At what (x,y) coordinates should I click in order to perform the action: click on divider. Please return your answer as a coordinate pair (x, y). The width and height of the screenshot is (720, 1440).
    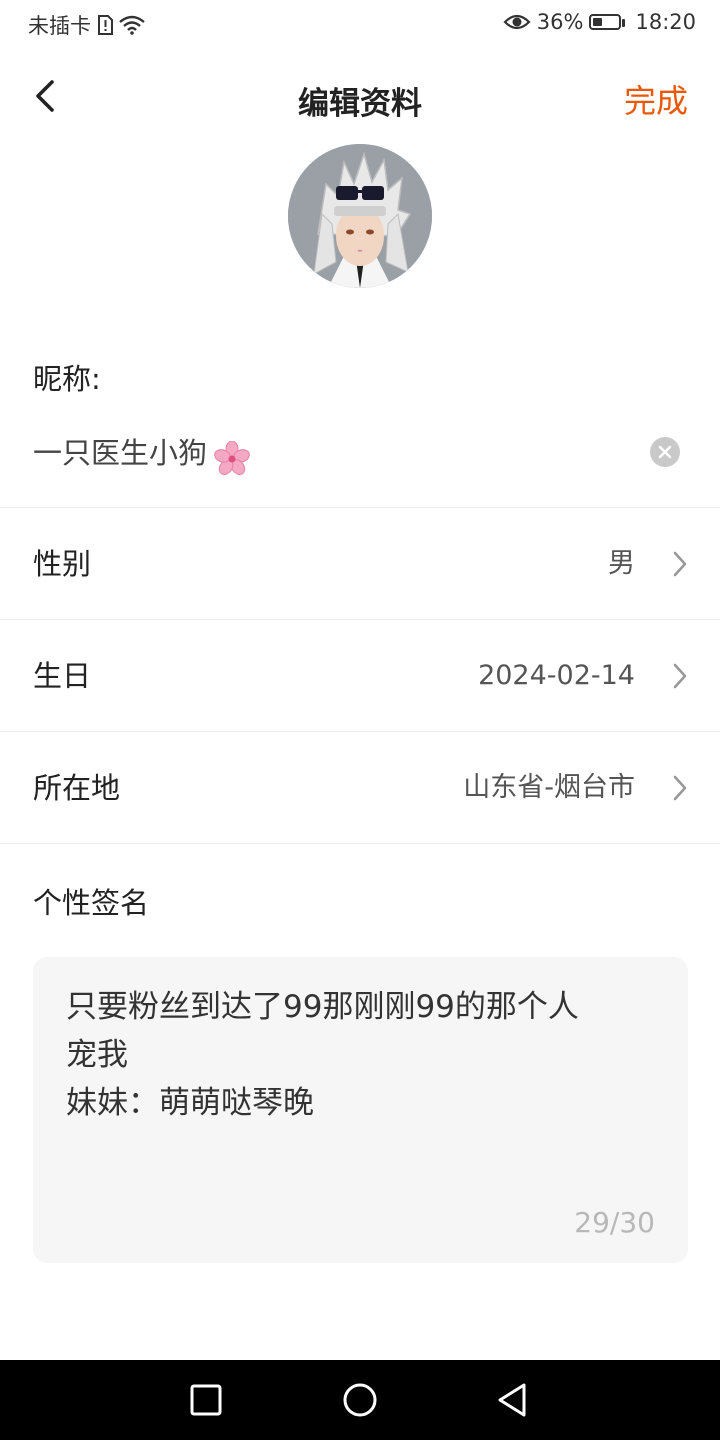
    Looking at the image, I should click on (360, 843).